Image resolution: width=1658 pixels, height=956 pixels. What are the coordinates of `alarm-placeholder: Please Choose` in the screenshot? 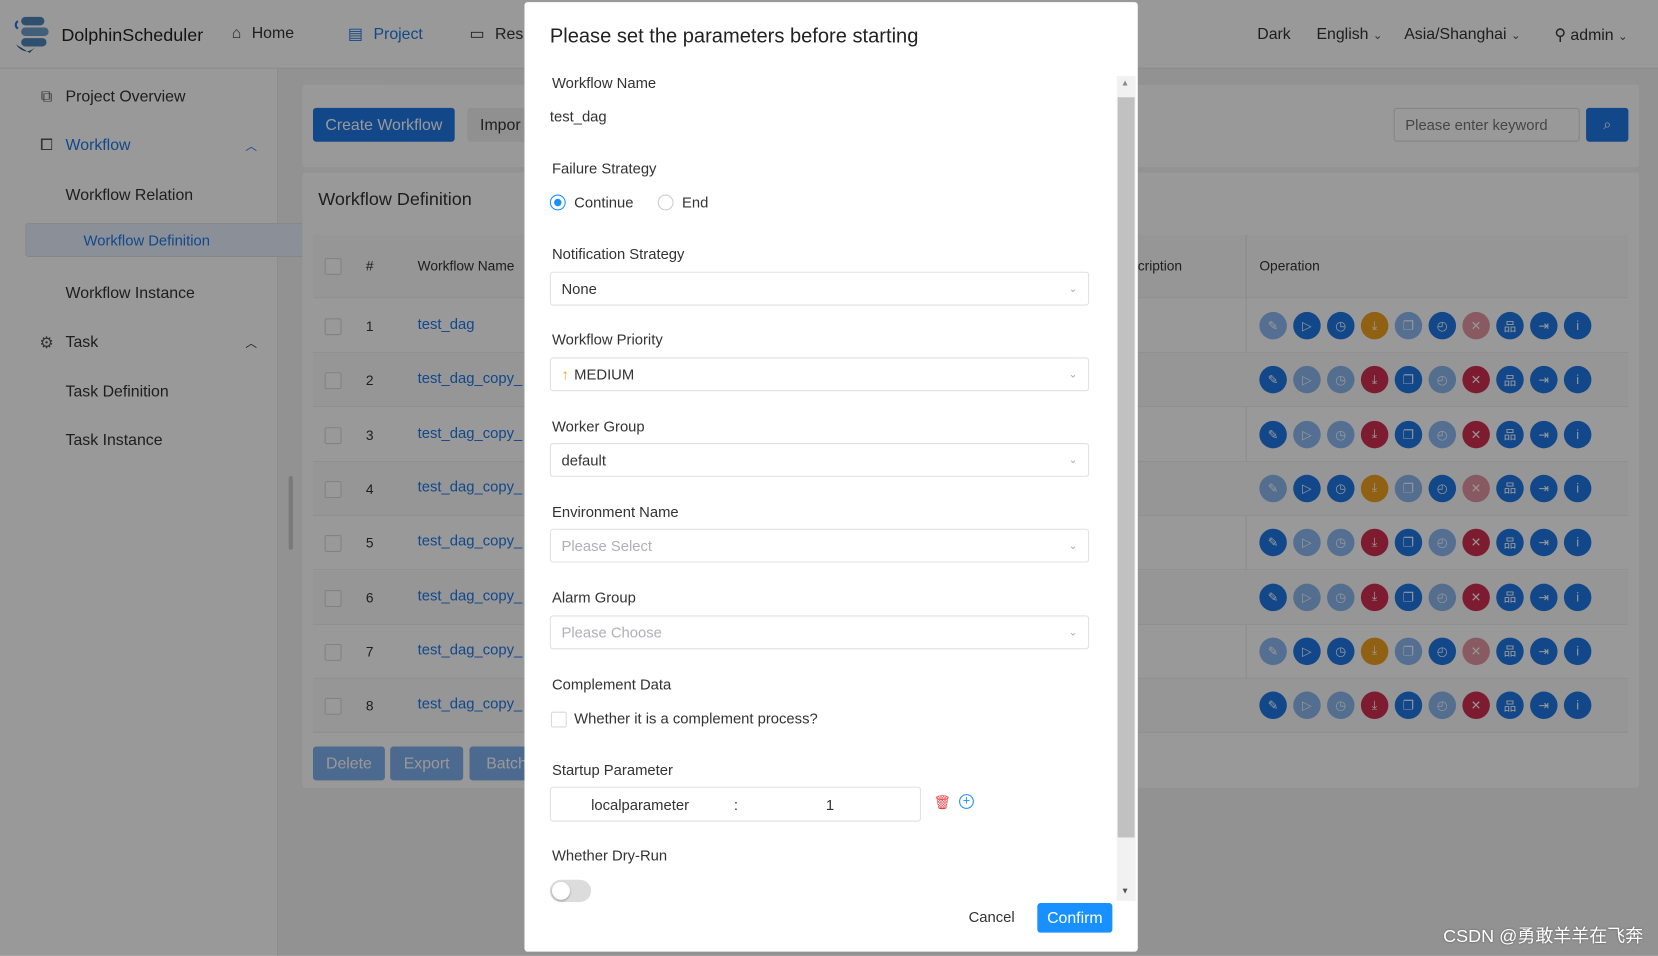 It's located at (611, 632).